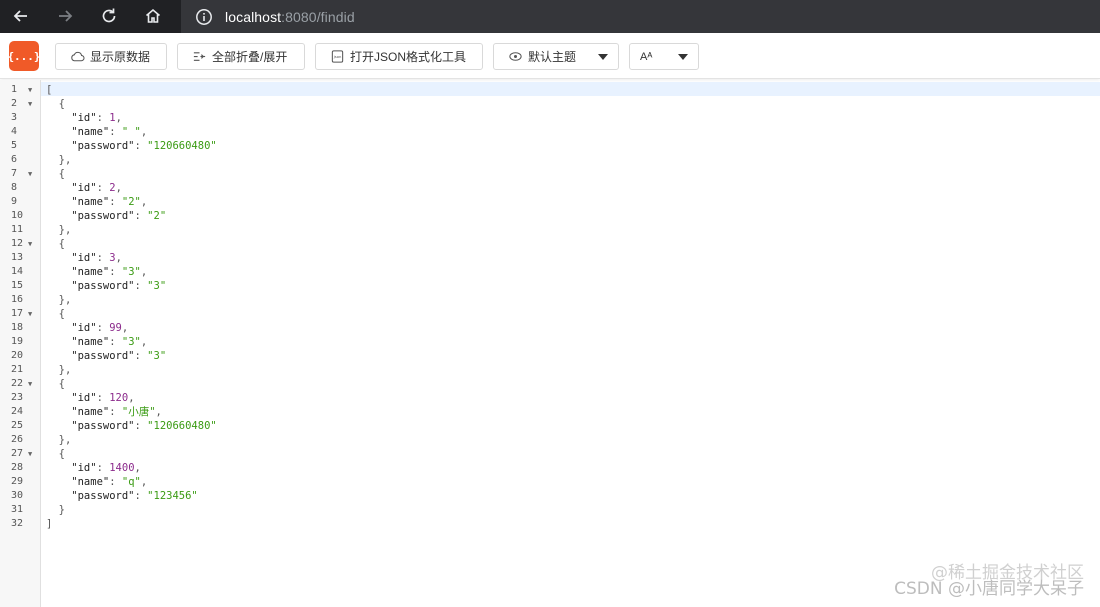 This screenshot has width=1100, height=607. I want to click on code-token: "小唐", so click(138, 412).